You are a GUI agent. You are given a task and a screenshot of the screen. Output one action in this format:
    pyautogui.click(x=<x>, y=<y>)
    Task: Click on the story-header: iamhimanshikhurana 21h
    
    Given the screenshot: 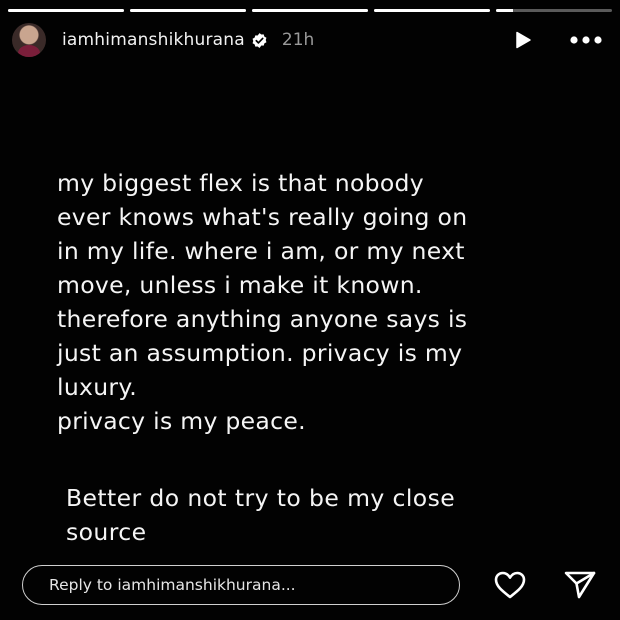 What is the action you would take?
    pyautogui.click(x=309, y=40)
    